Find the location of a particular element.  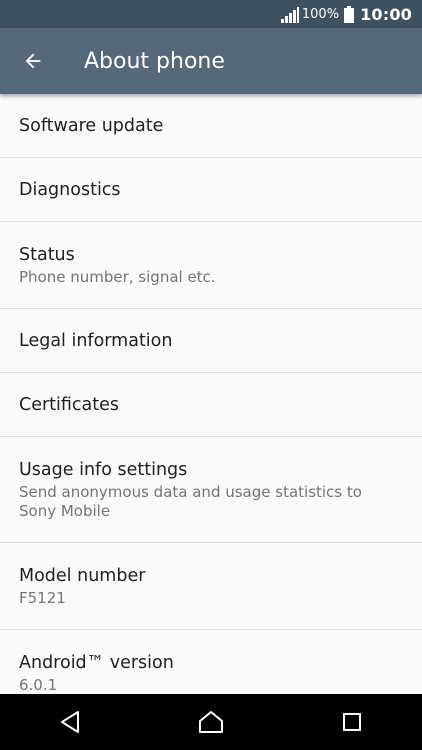

battery-percent: 100% is located at coordinates (320, 14).